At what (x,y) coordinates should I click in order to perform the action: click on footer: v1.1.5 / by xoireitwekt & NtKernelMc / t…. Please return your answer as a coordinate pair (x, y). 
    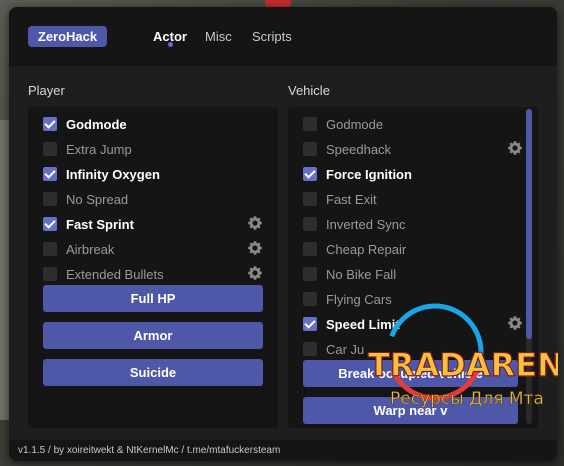
    Looking at the image, I should click on (283, 450).